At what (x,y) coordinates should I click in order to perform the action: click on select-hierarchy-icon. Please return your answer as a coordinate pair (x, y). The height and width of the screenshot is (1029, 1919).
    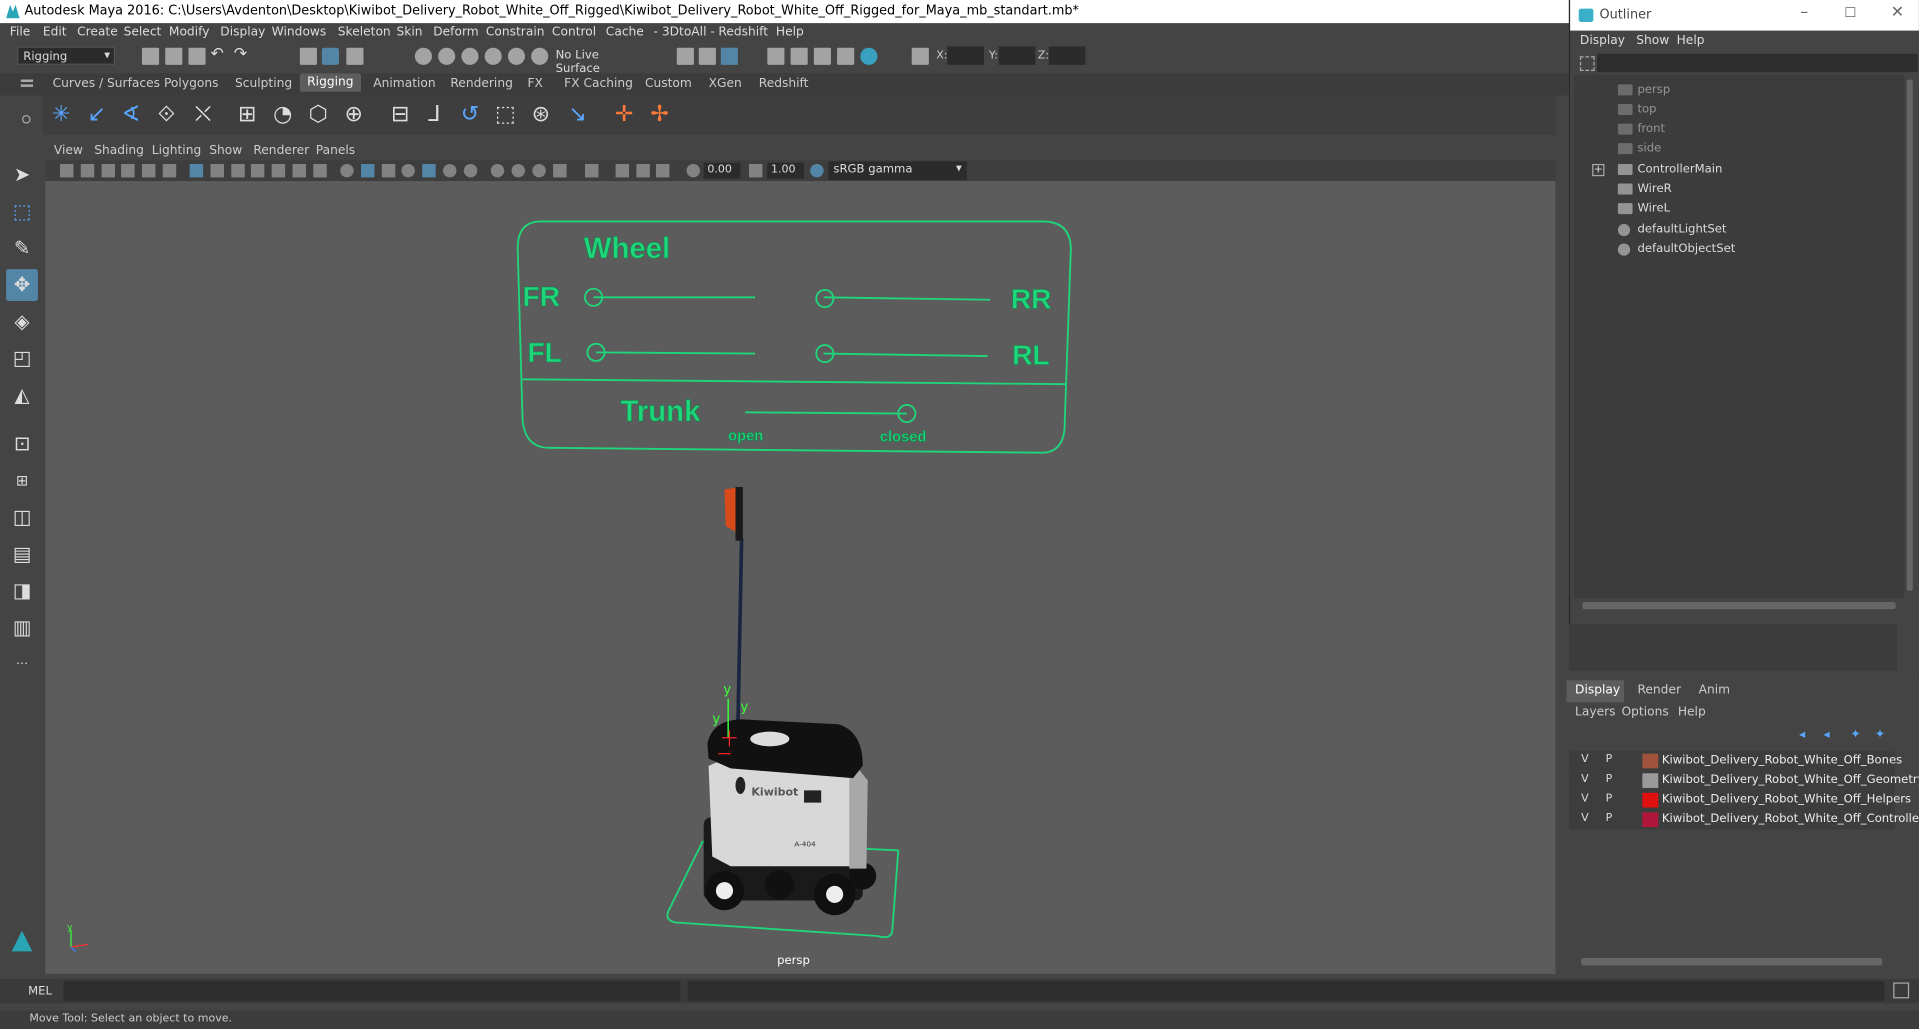
    Looking at the image, I should click on (308, 56).